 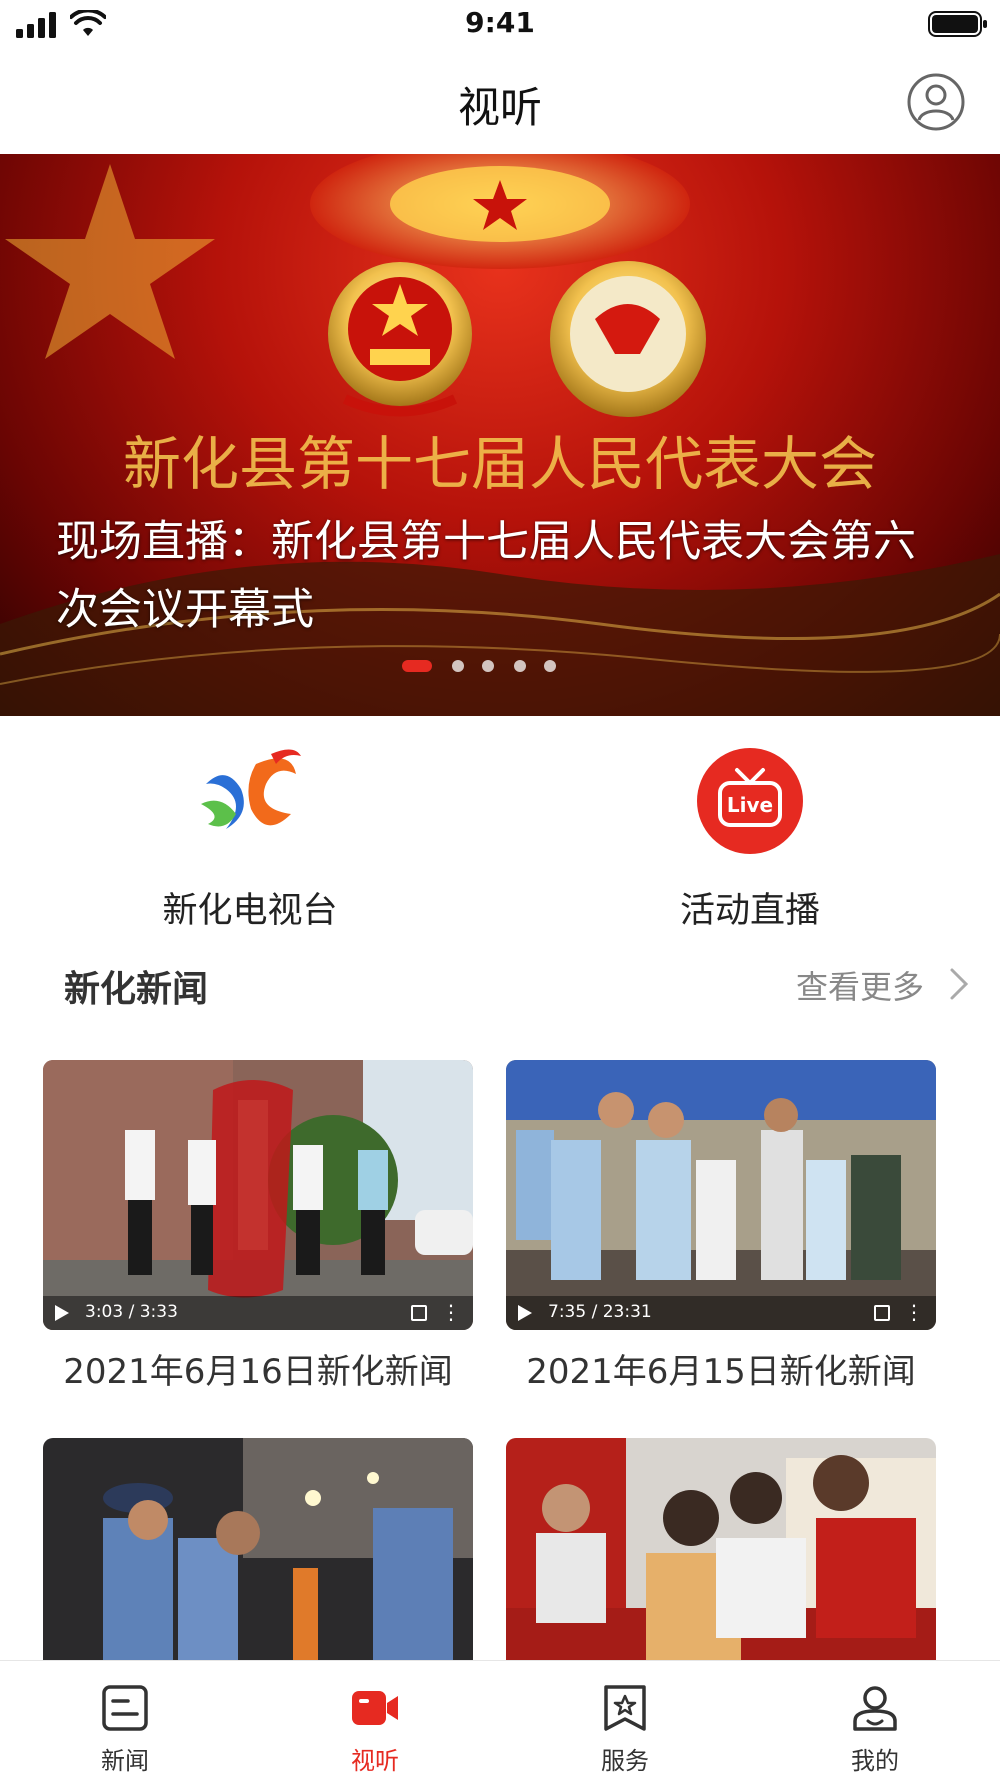 I want to click on video-controls: 3:03 / 3:33 ⋮, so click(x=258, y=1313).